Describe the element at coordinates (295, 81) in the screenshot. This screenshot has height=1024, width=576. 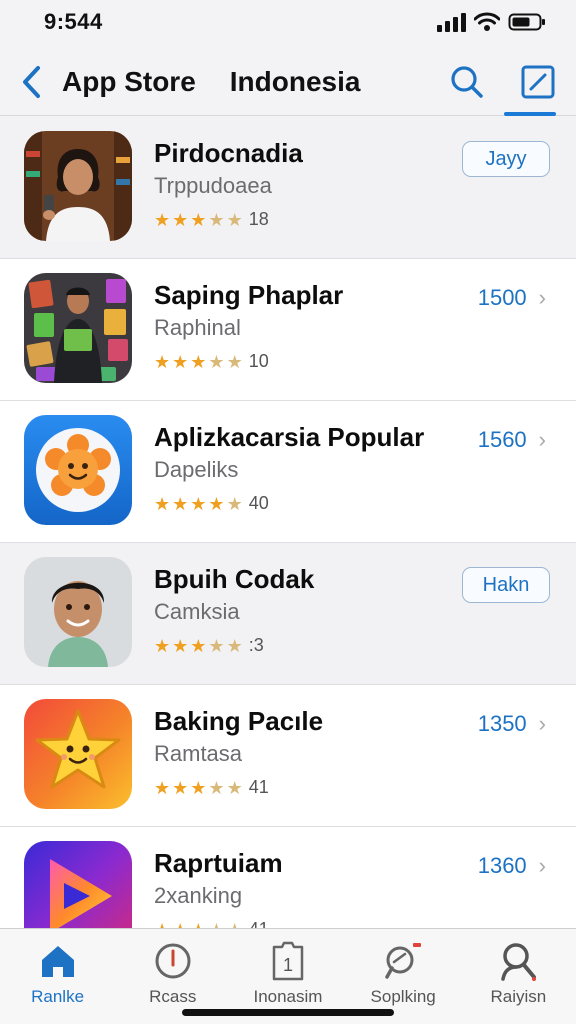
I see `page-title: Indonesia` at that location.